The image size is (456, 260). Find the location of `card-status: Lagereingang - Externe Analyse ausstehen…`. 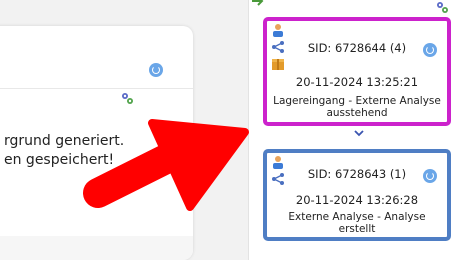

card-status: Lagereingang - Externe Analyse ausstehen… is located at coordinates (357, 107).